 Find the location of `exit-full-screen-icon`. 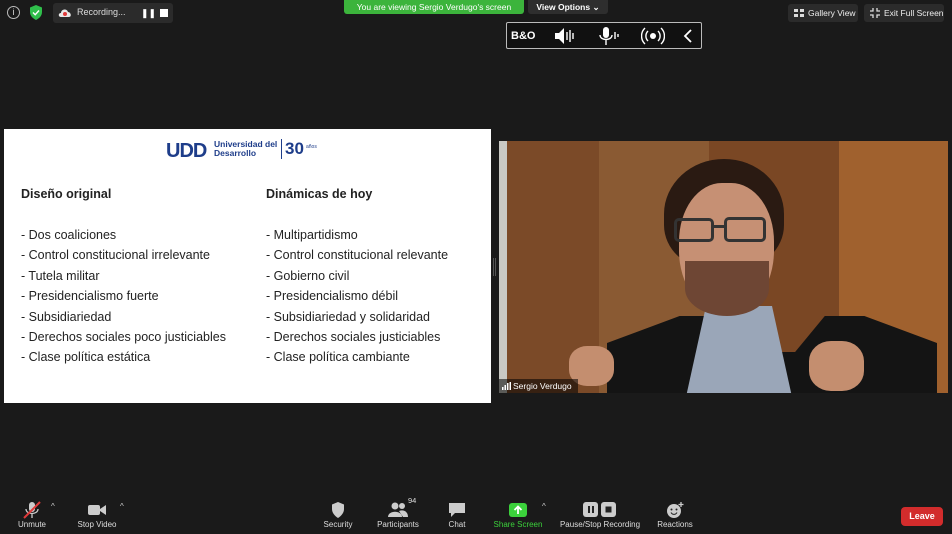

exit-full-screen-icon is located at coordinates (875, 13).